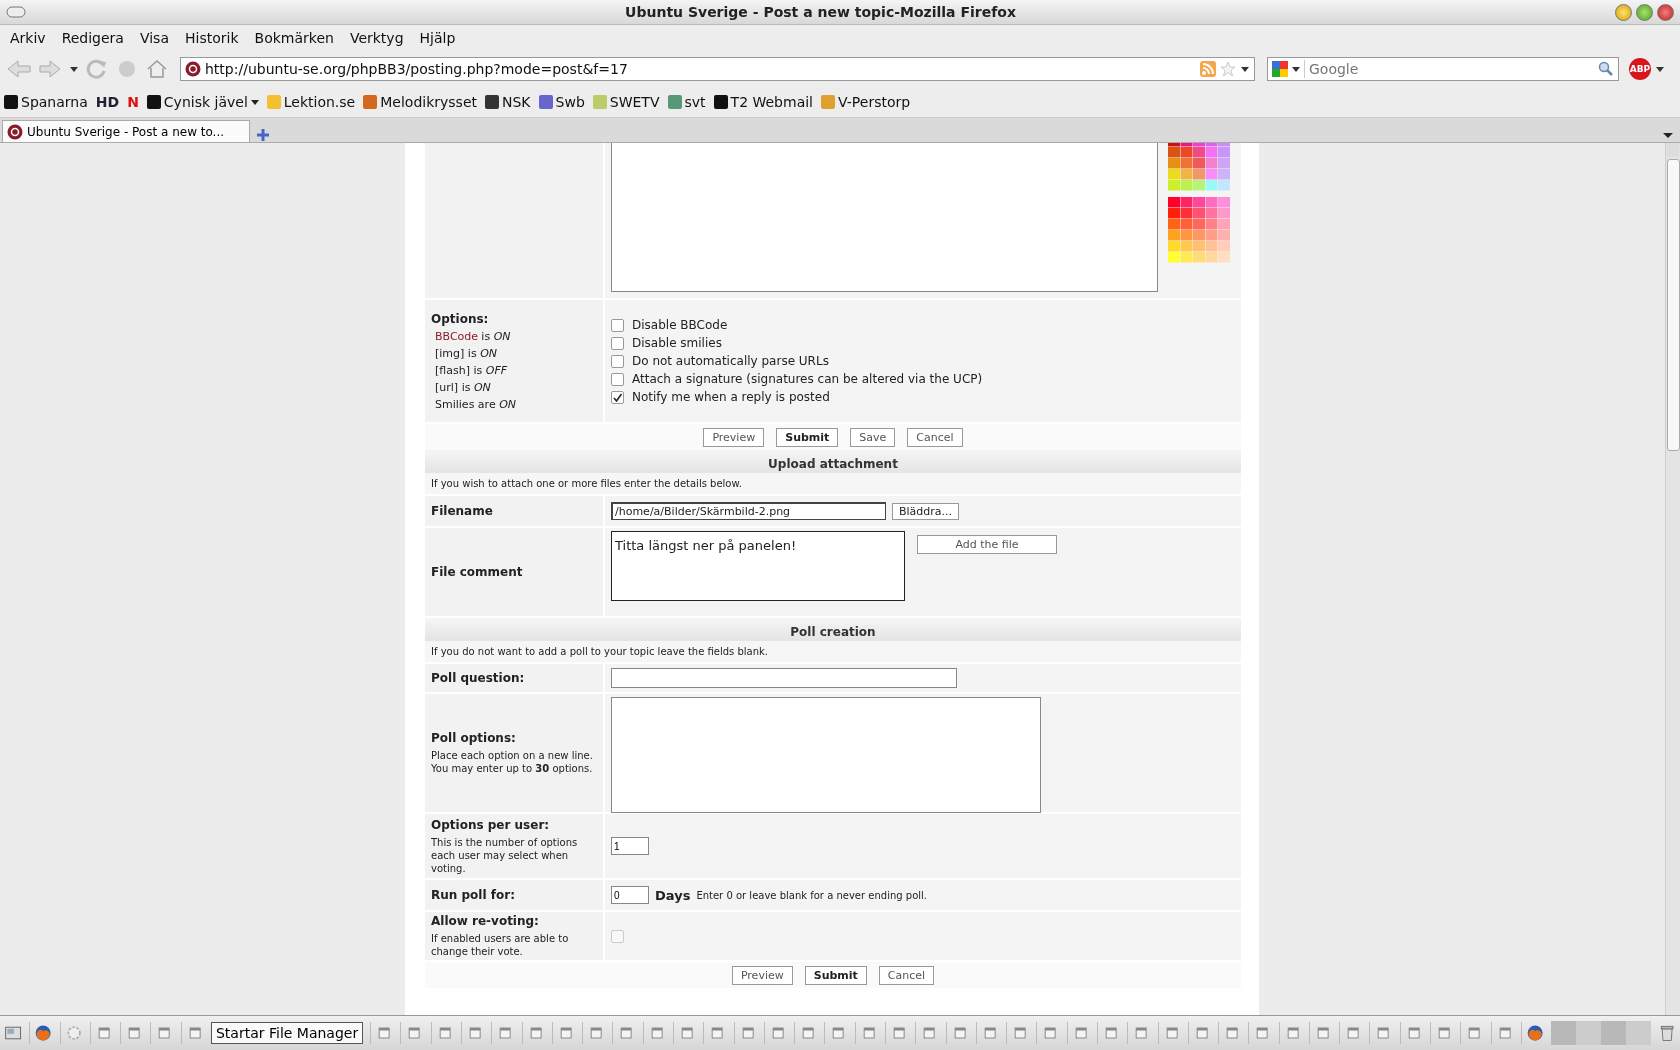  I want to click on checkbox-option: Do not automatically parse URLs, so click(720, 361).